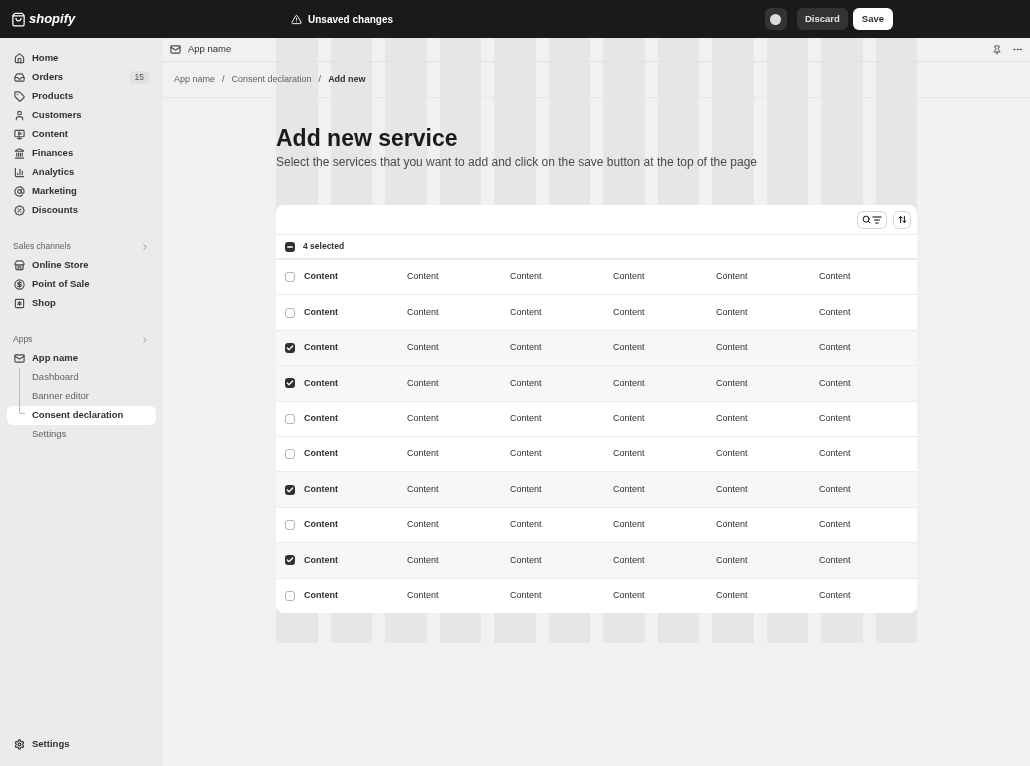  What do you see at coordinates (866, 219) in the screenshot?
I see `search-icon` at bounding box center [866, 219].